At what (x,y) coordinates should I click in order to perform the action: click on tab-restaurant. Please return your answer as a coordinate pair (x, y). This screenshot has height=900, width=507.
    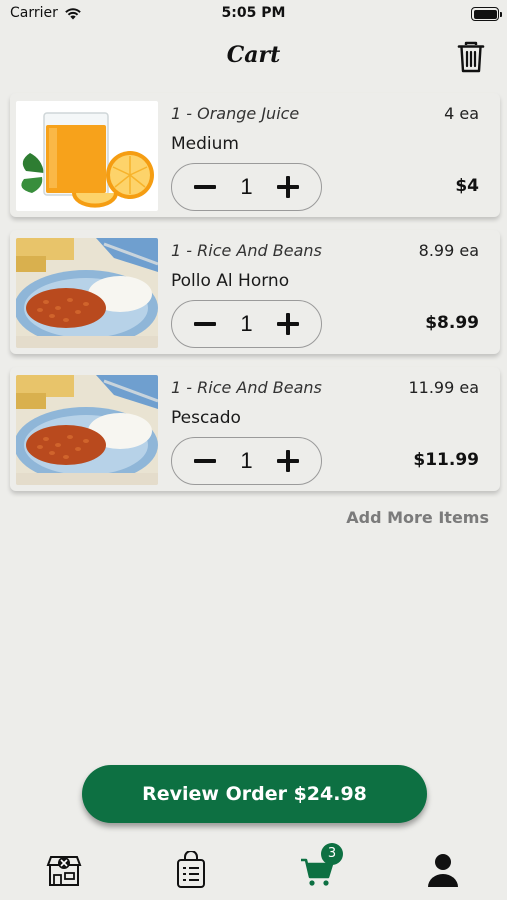
    Looking at the image, I should click on (65, 871).